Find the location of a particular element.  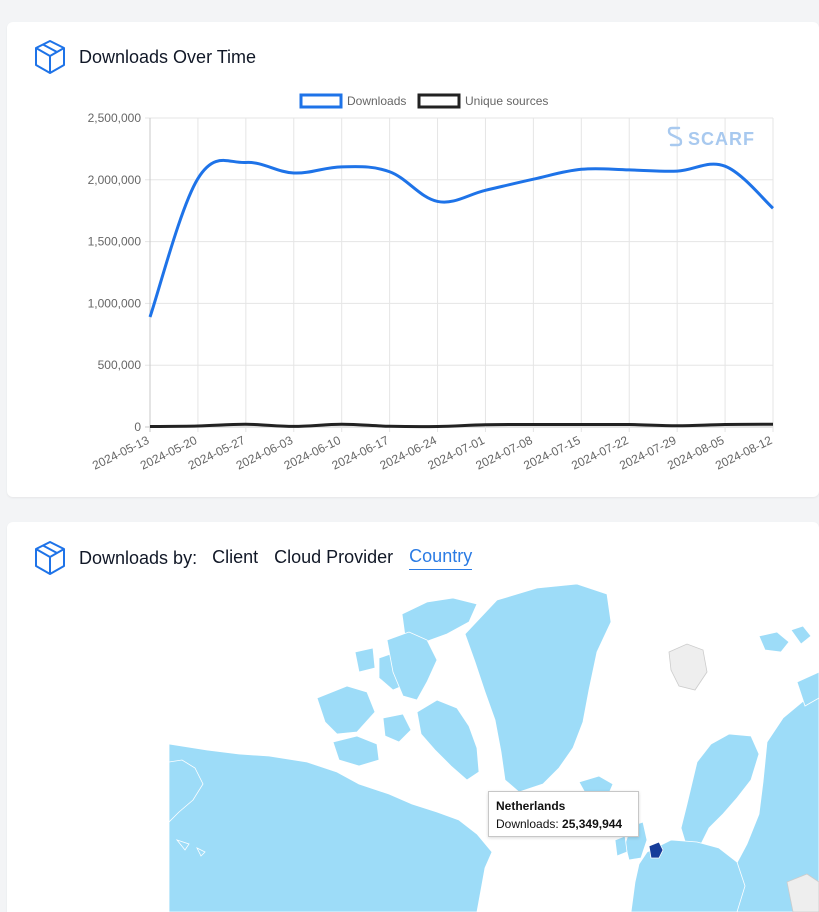

legend-unique-sources-label: Unique sources is located at coordinates (506, 101).